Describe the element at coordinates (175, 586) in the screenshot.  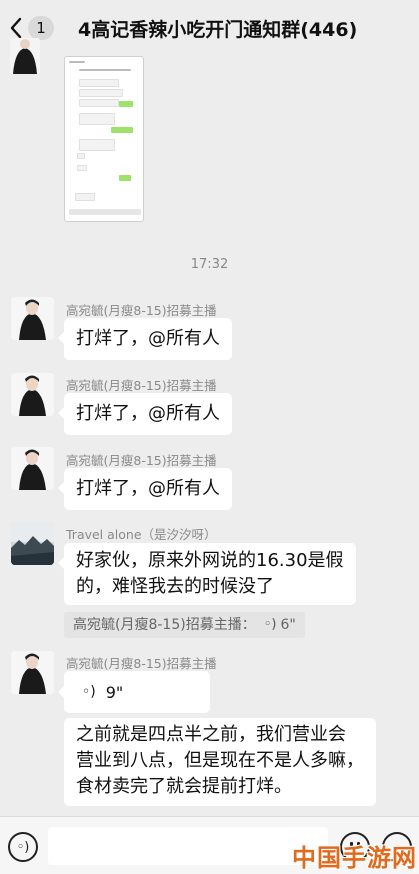
I see `message-text-line: 的，难怪我去的时候没了` at that location.